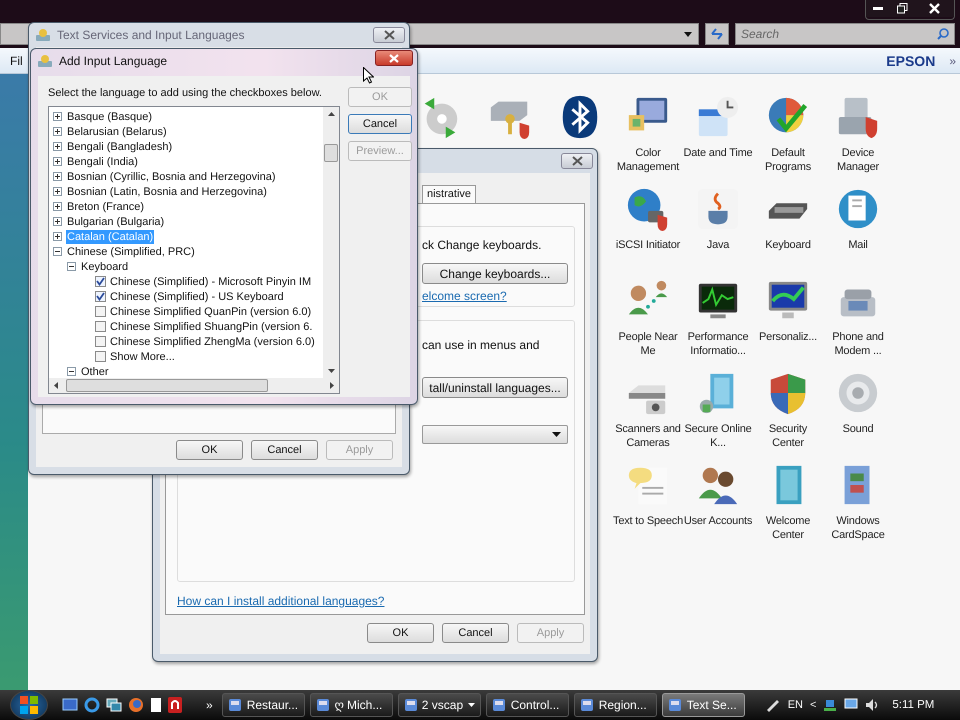 This screenshot has height=720, width=960. Describe the element at coordinates (185, 93) in the screenshot. I see `instruction-text: Select the language to add using the checkboxes below.` at that location.